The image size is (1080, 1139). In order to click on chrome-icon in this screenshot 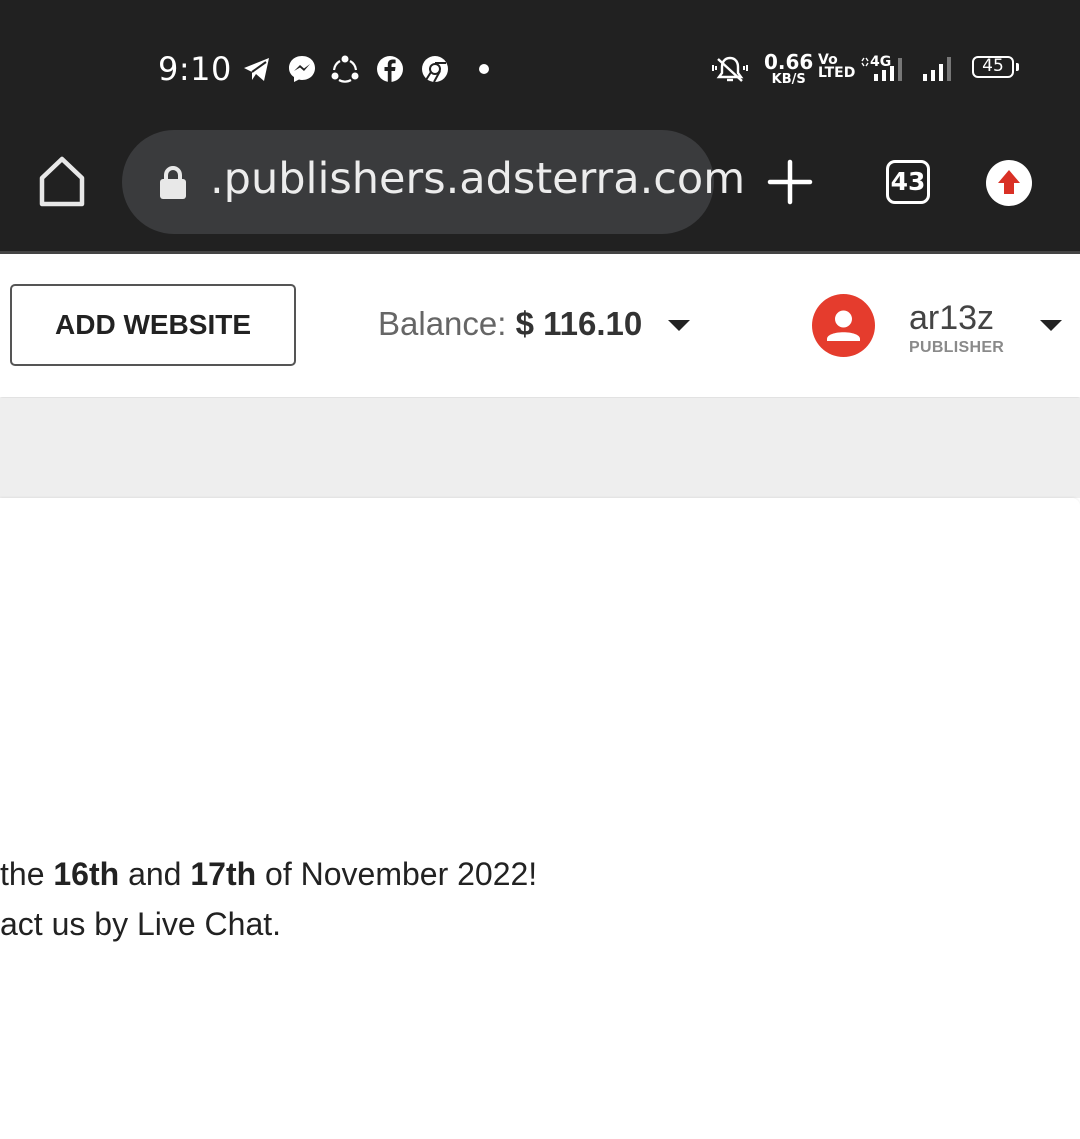, I will do `click(435, 69)`.